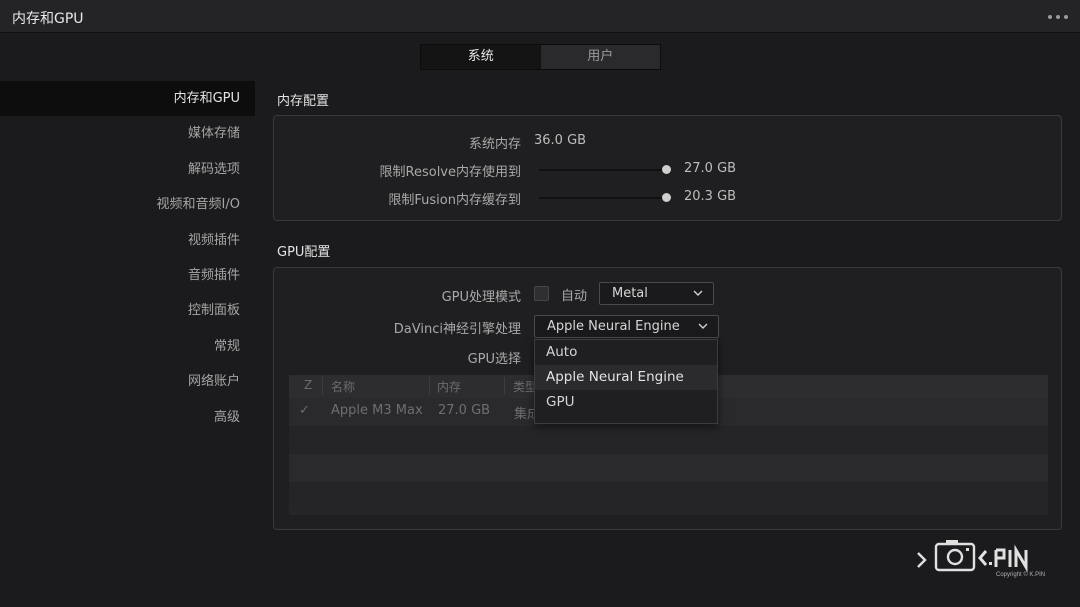 Image resolution: width=1080 pixels, height=607 pixels. Describe the element at coordinates (613, 326) in the screenshot. I see `neural-engine-value: Apple Neural Engine` at that location.